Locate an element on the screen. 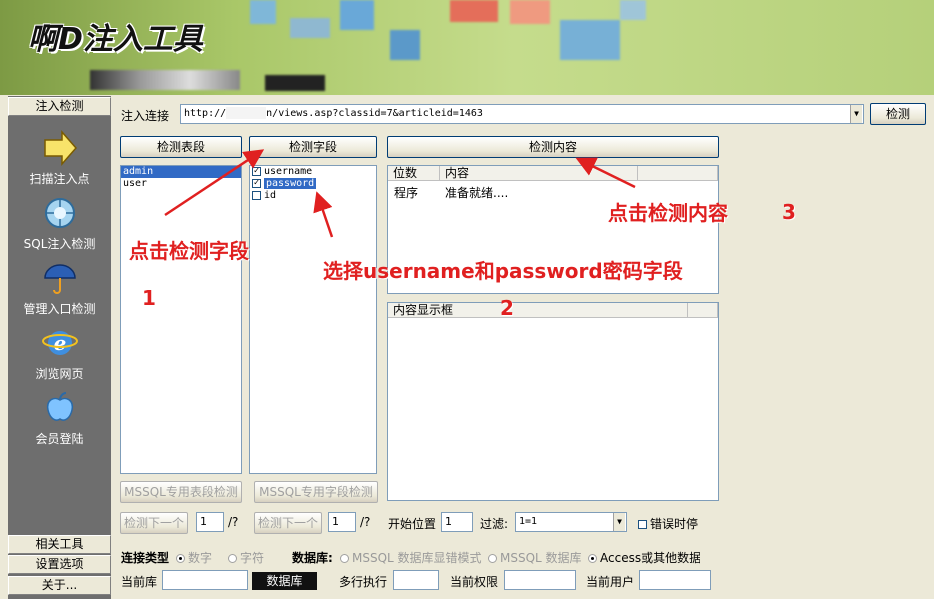 This screenshot has width=934, height=599. annotation-step3: 点击检测内容 is located at coordinates (668, 213).